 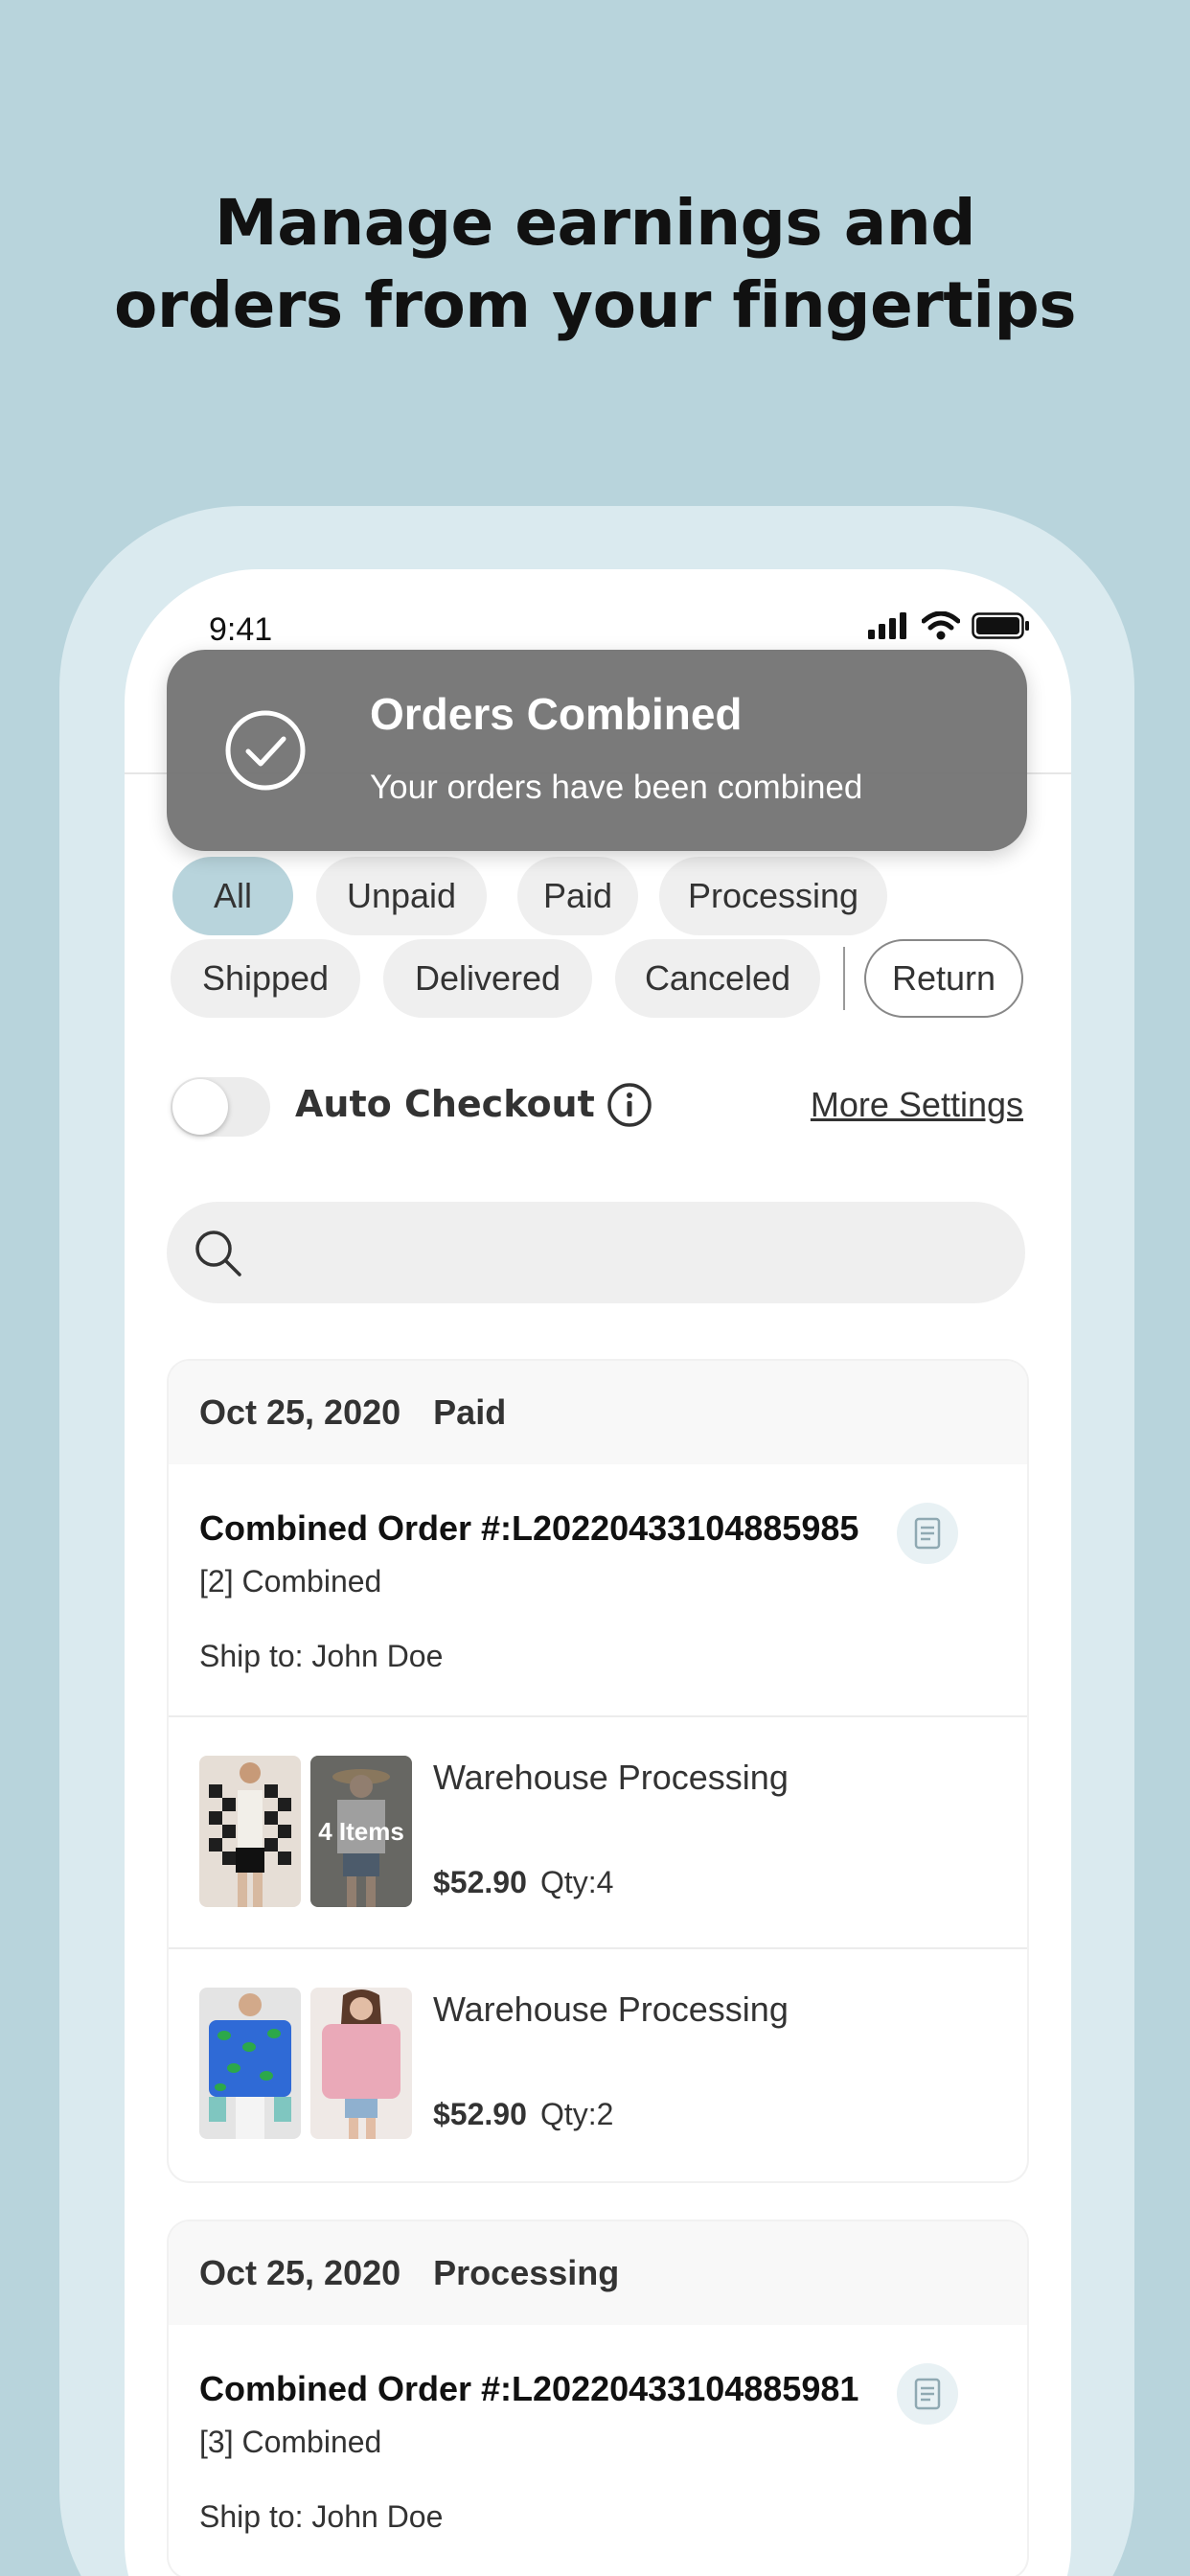 What do you see at coordinates (1001, 625) in the screenshot?
I see `battery-icon` at bounding box center [1001, 625].